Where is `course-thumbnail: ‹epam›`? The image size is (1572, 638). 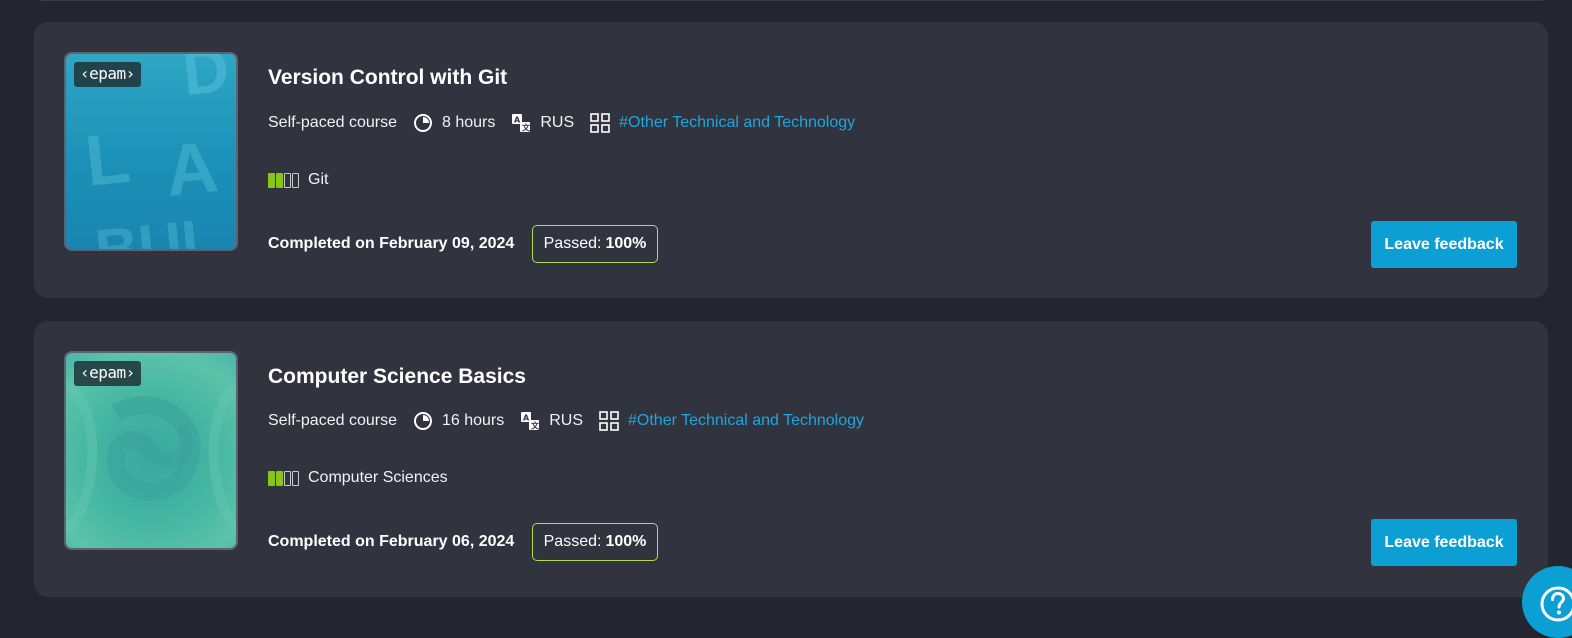 course-thumbnail: ‹epam› is located at coordinates (151, 450).